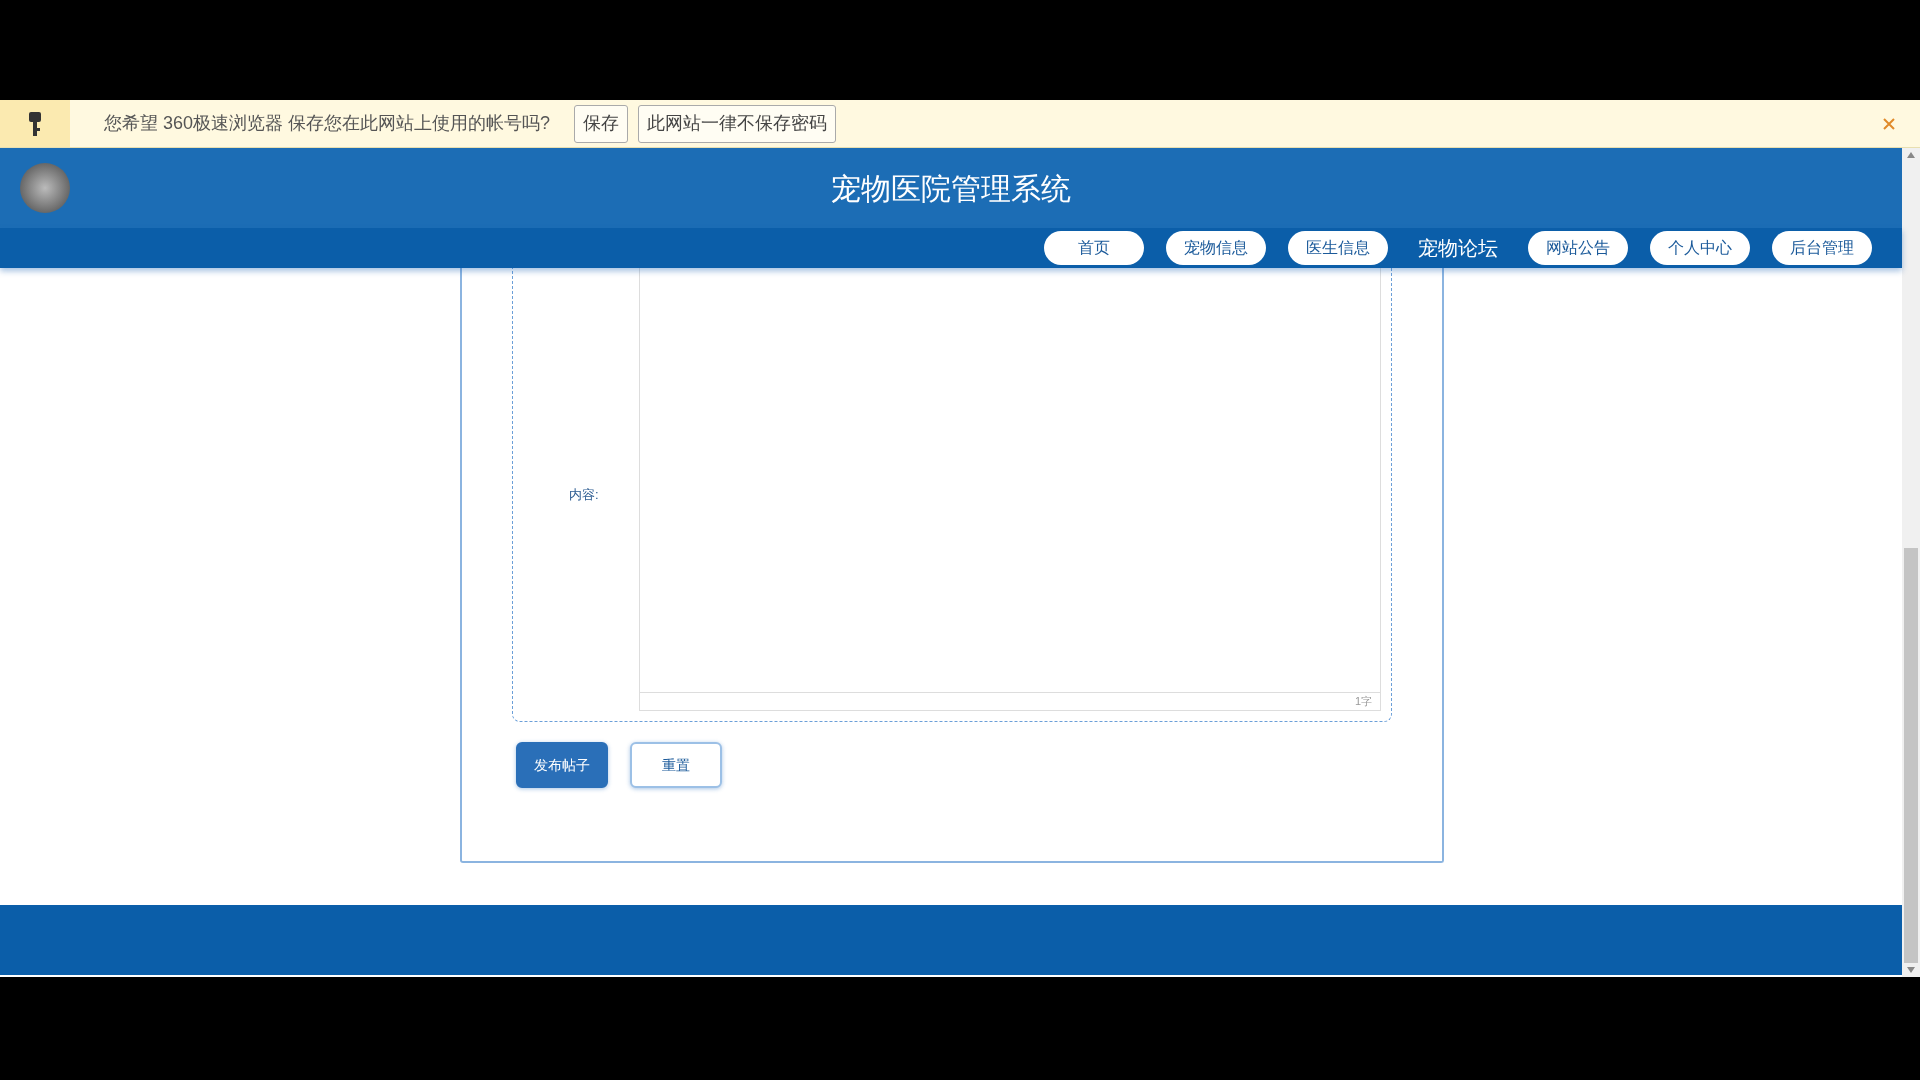 This screenshot has width=1920, height=1080. Describe the element at coordinates (737, 123) in the screenshot. I see `password-bar-button: 此网站一律不保存密码` at that location.